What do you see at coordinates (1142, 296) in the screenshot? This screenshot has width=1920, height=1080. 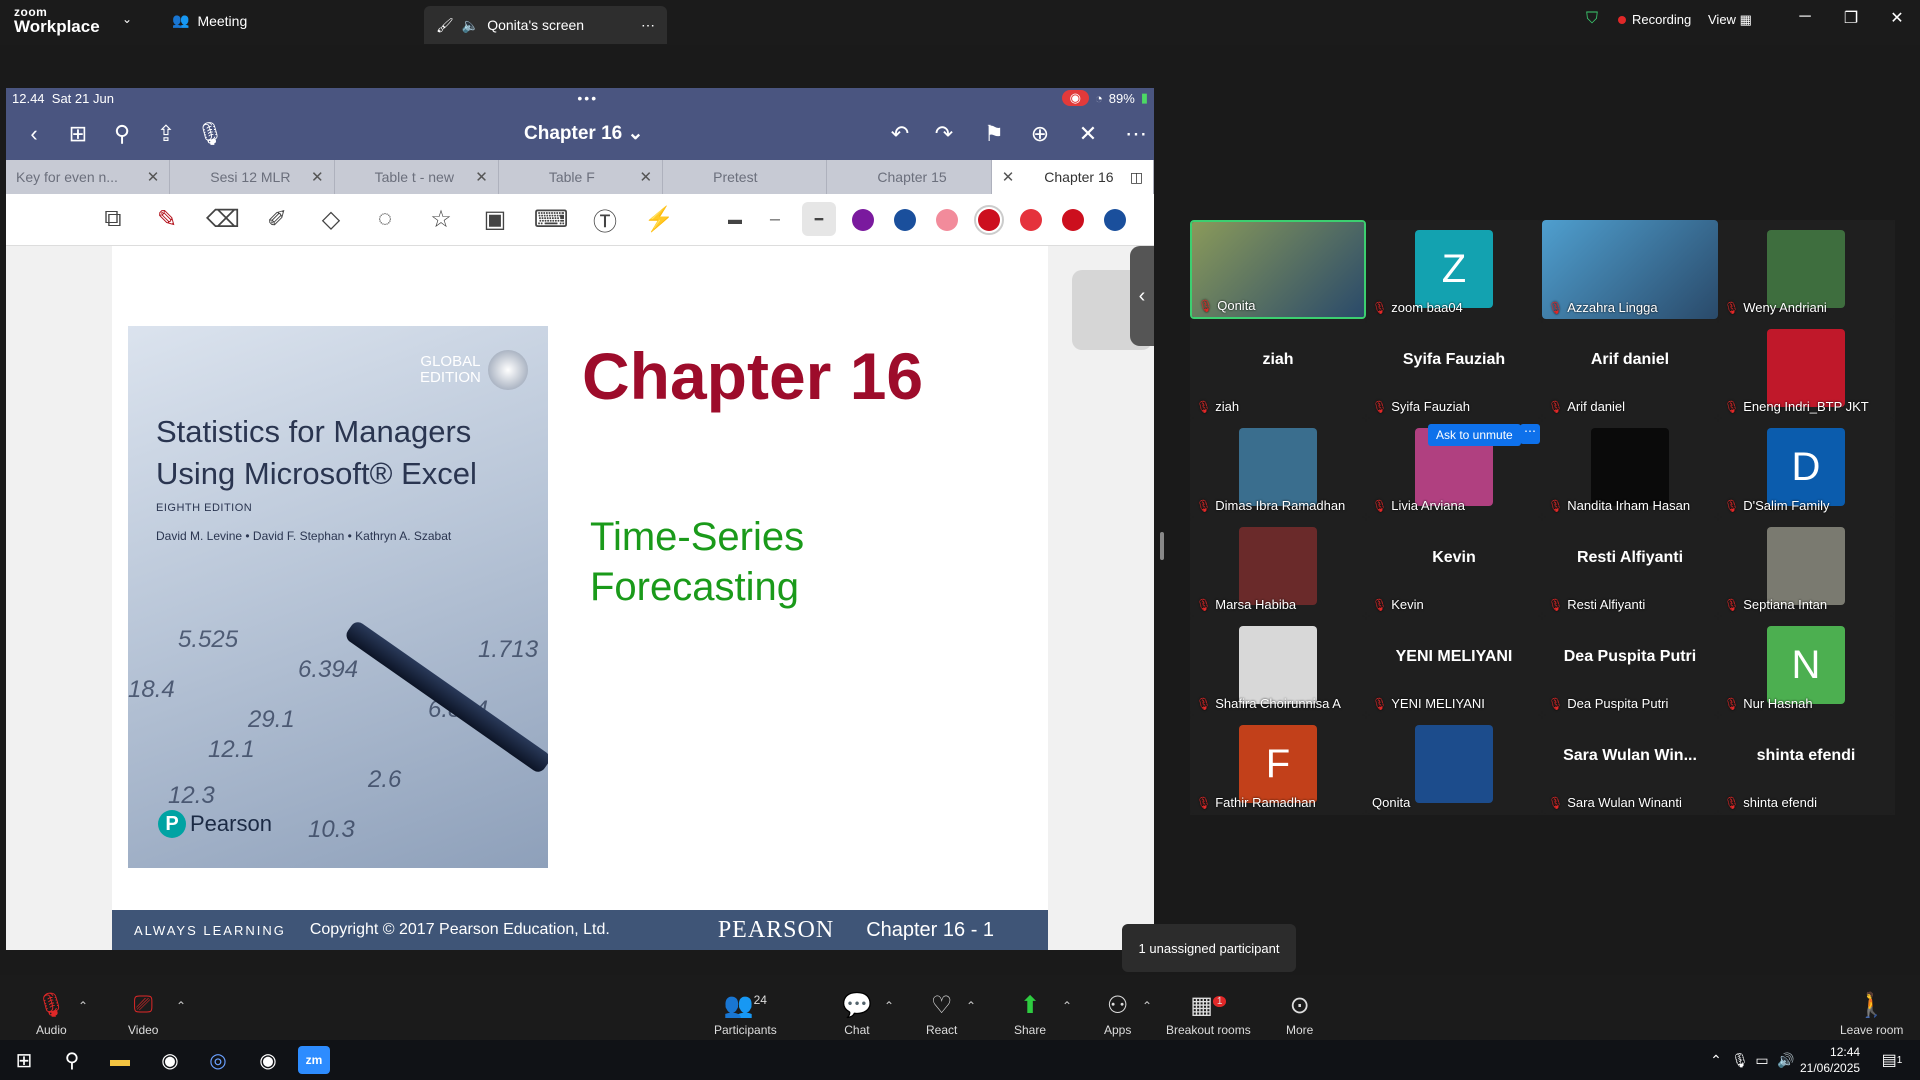 I see `sidebar-handle-icon: ‹` at bounding box center [1142, 296].